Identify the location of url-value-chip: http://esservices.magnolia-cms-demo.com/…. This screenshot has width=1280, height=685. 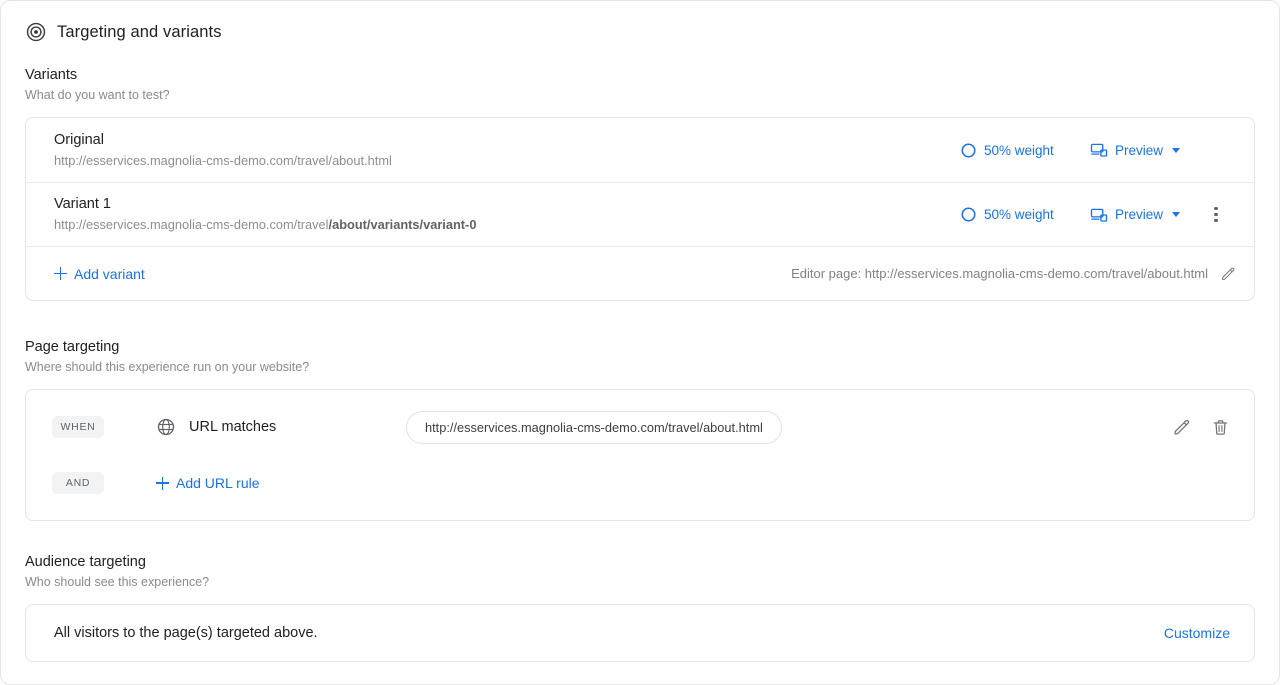
(594, 427).